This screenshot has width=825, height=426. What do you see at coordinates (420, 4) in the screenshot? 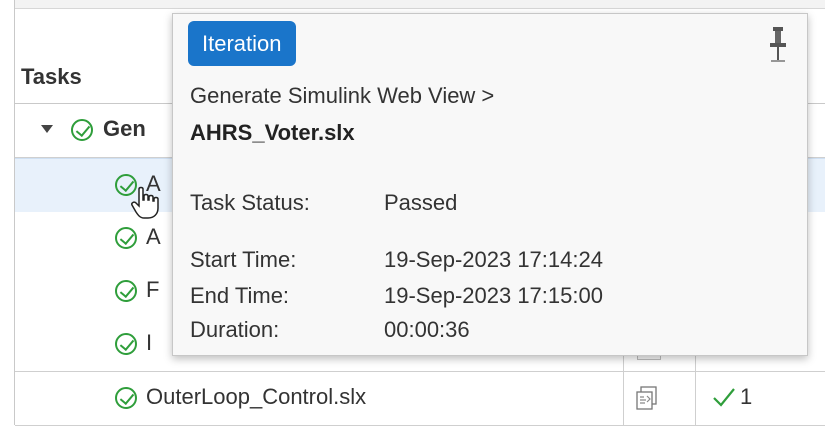
I see `grid-top-band` at bounding box center [420, 4].